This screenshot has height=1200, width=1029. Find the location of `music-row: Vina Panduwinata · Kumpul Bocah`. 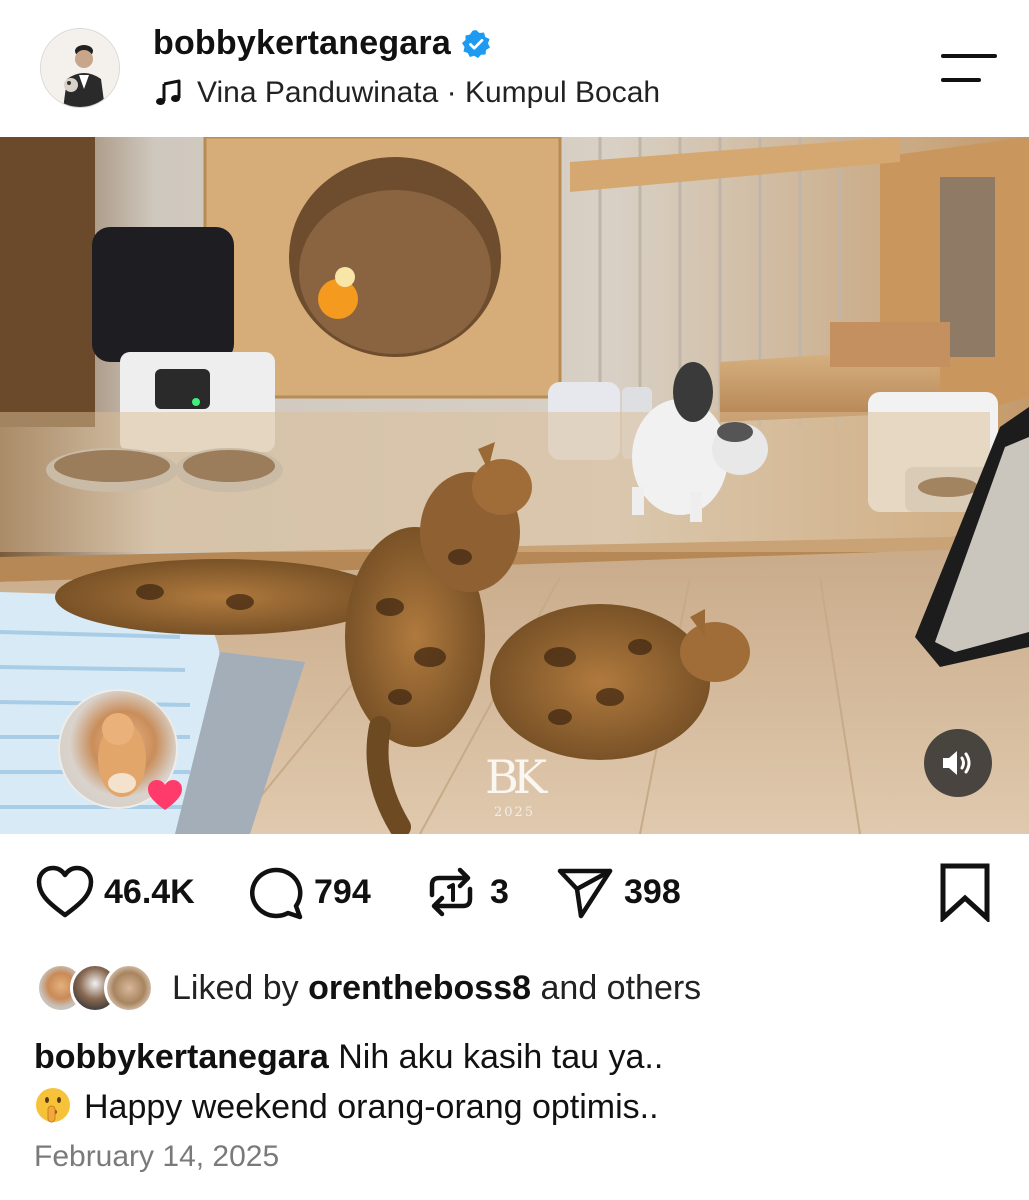

music-row: Vina Panduwinata · Kumpul Bocah is located at coordinates (406, 93).